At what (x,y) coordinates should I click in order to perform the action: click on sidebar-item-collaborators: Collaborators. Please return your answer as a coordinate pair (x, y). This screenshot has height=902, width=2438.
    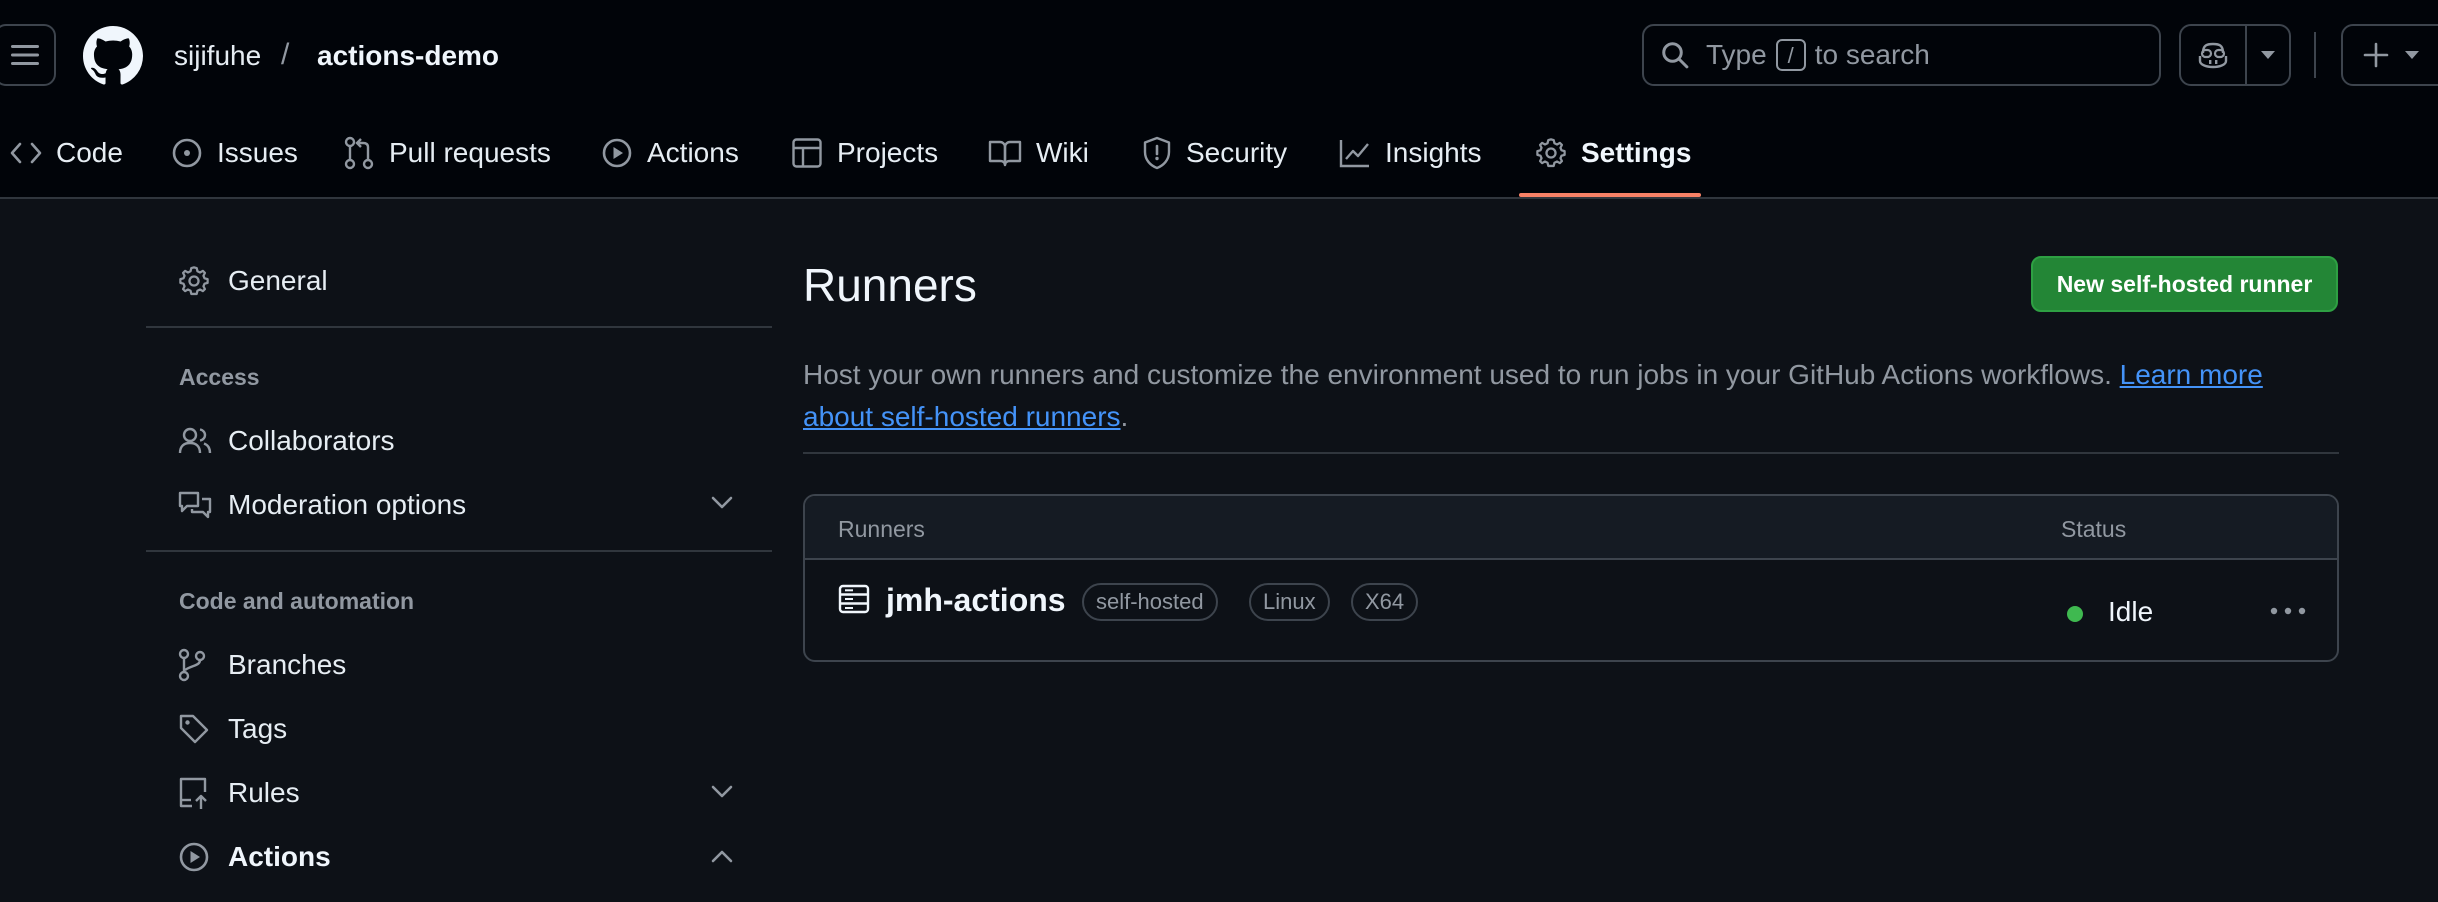
    Looking at the image, I should click on (286, 441).